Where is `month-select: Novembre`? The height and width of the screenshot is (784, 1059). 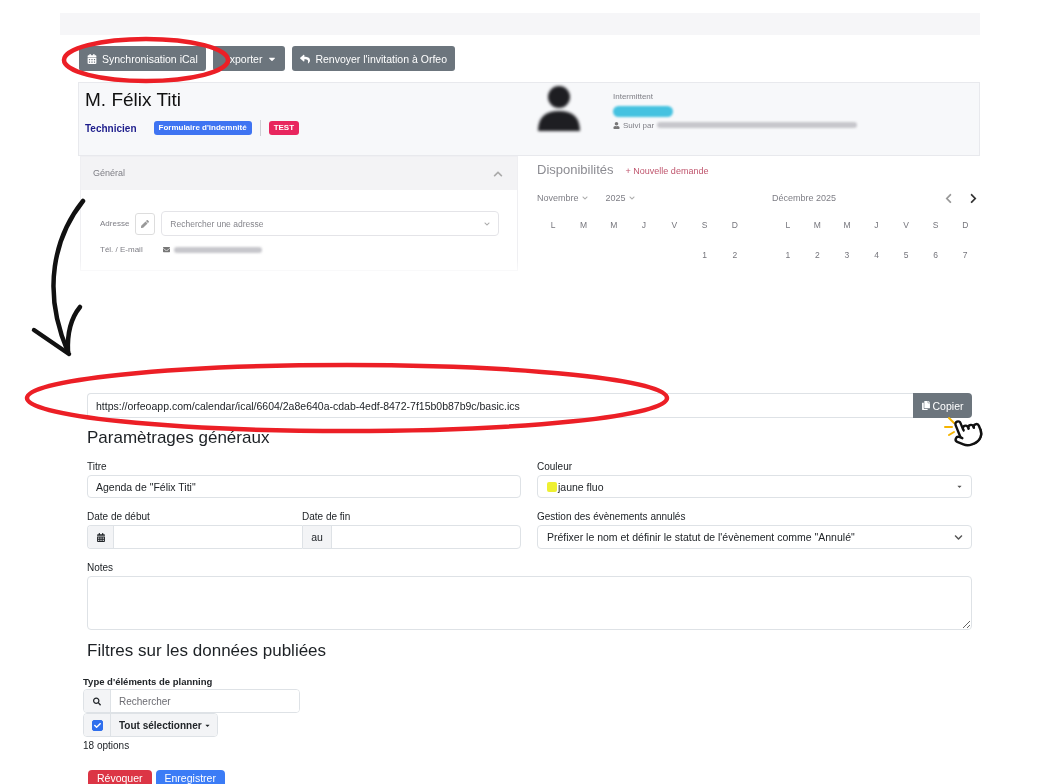 month-select: Novembre is located at coordinates (562, 198).